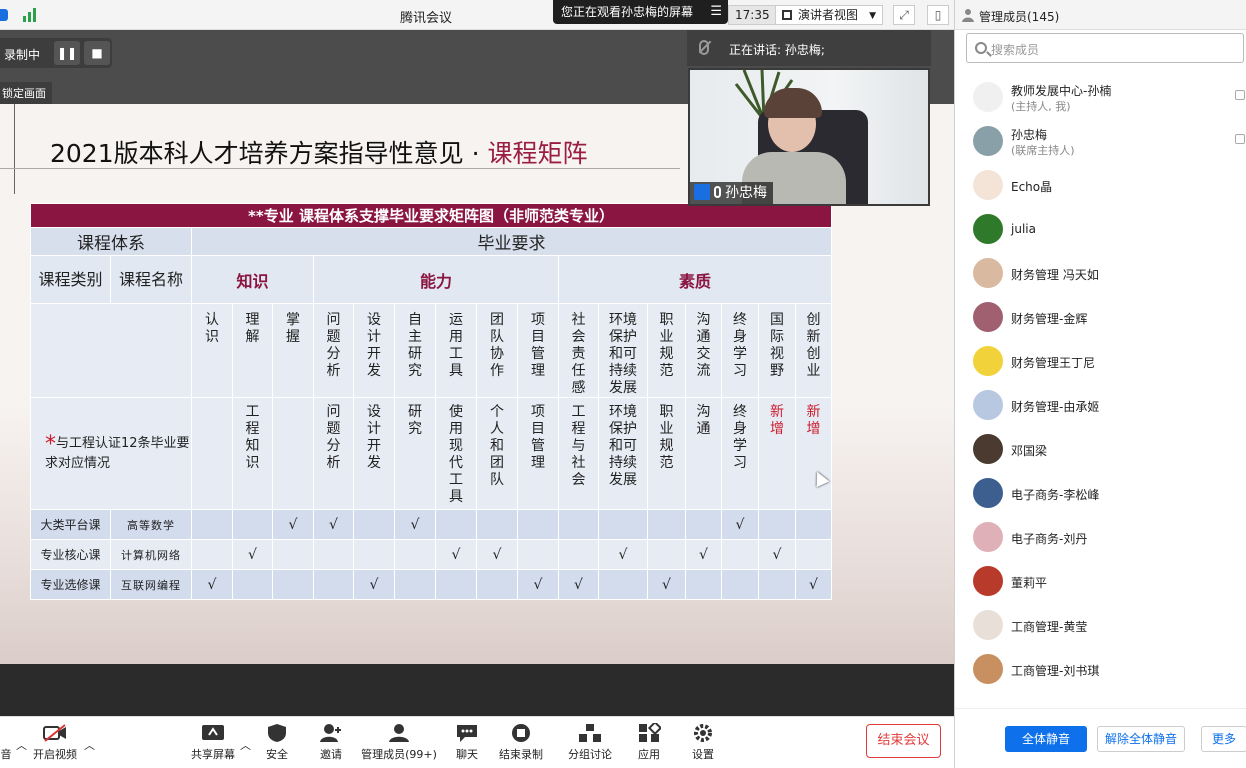 The height and width of the screenshot is (768, 1246). I want to click on chat-button: 聊天, so click(467, 744).